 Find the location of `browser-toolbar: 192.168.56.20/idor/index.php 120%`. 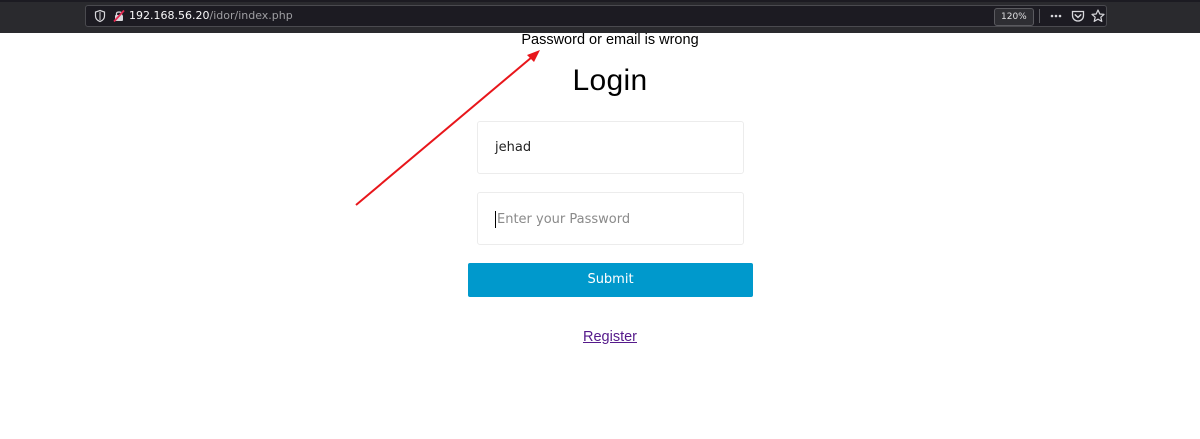

browser-toolbar: 192.168.56.20/idor/index.php 120% is located at coordinates (600, 16).